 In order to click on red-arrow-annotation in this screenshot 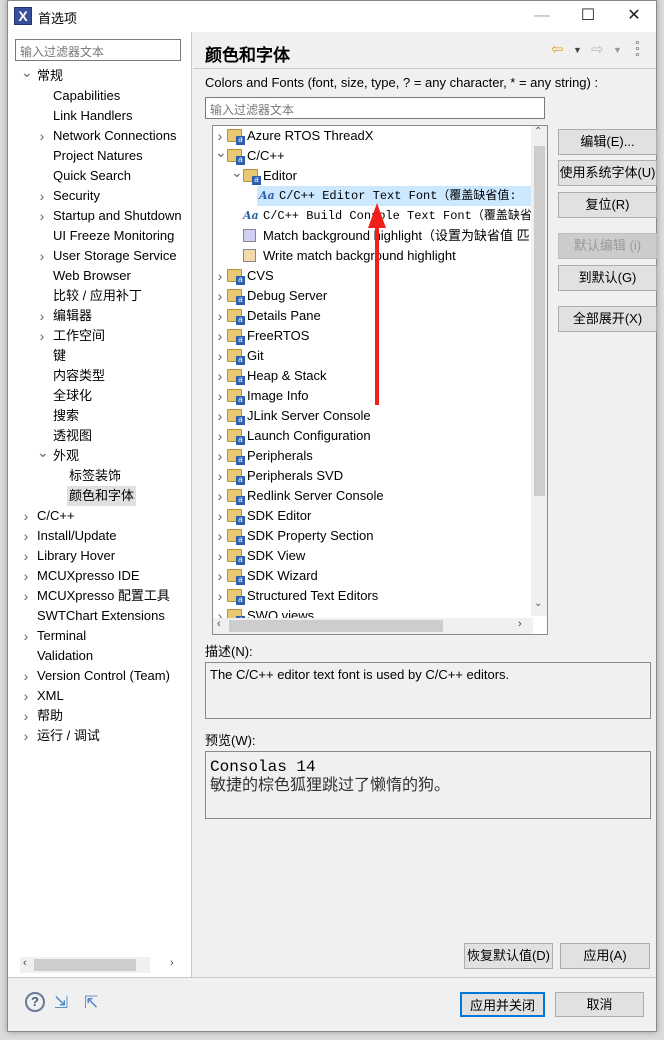, I will do `click(377, 304)`.